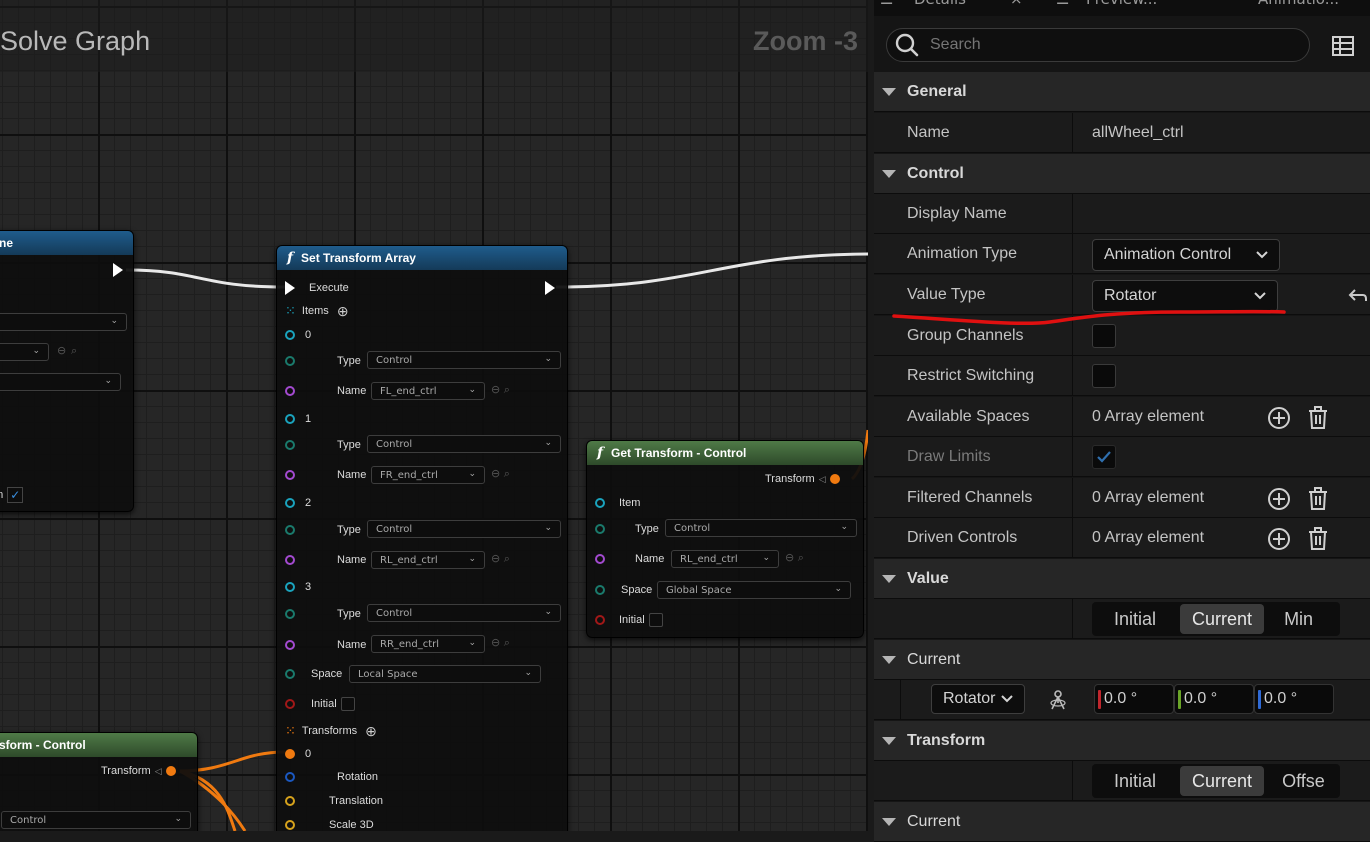 This screenshot has height=842, width=1370. I want to click on segment-offset: Offse, so click(1303, 781).